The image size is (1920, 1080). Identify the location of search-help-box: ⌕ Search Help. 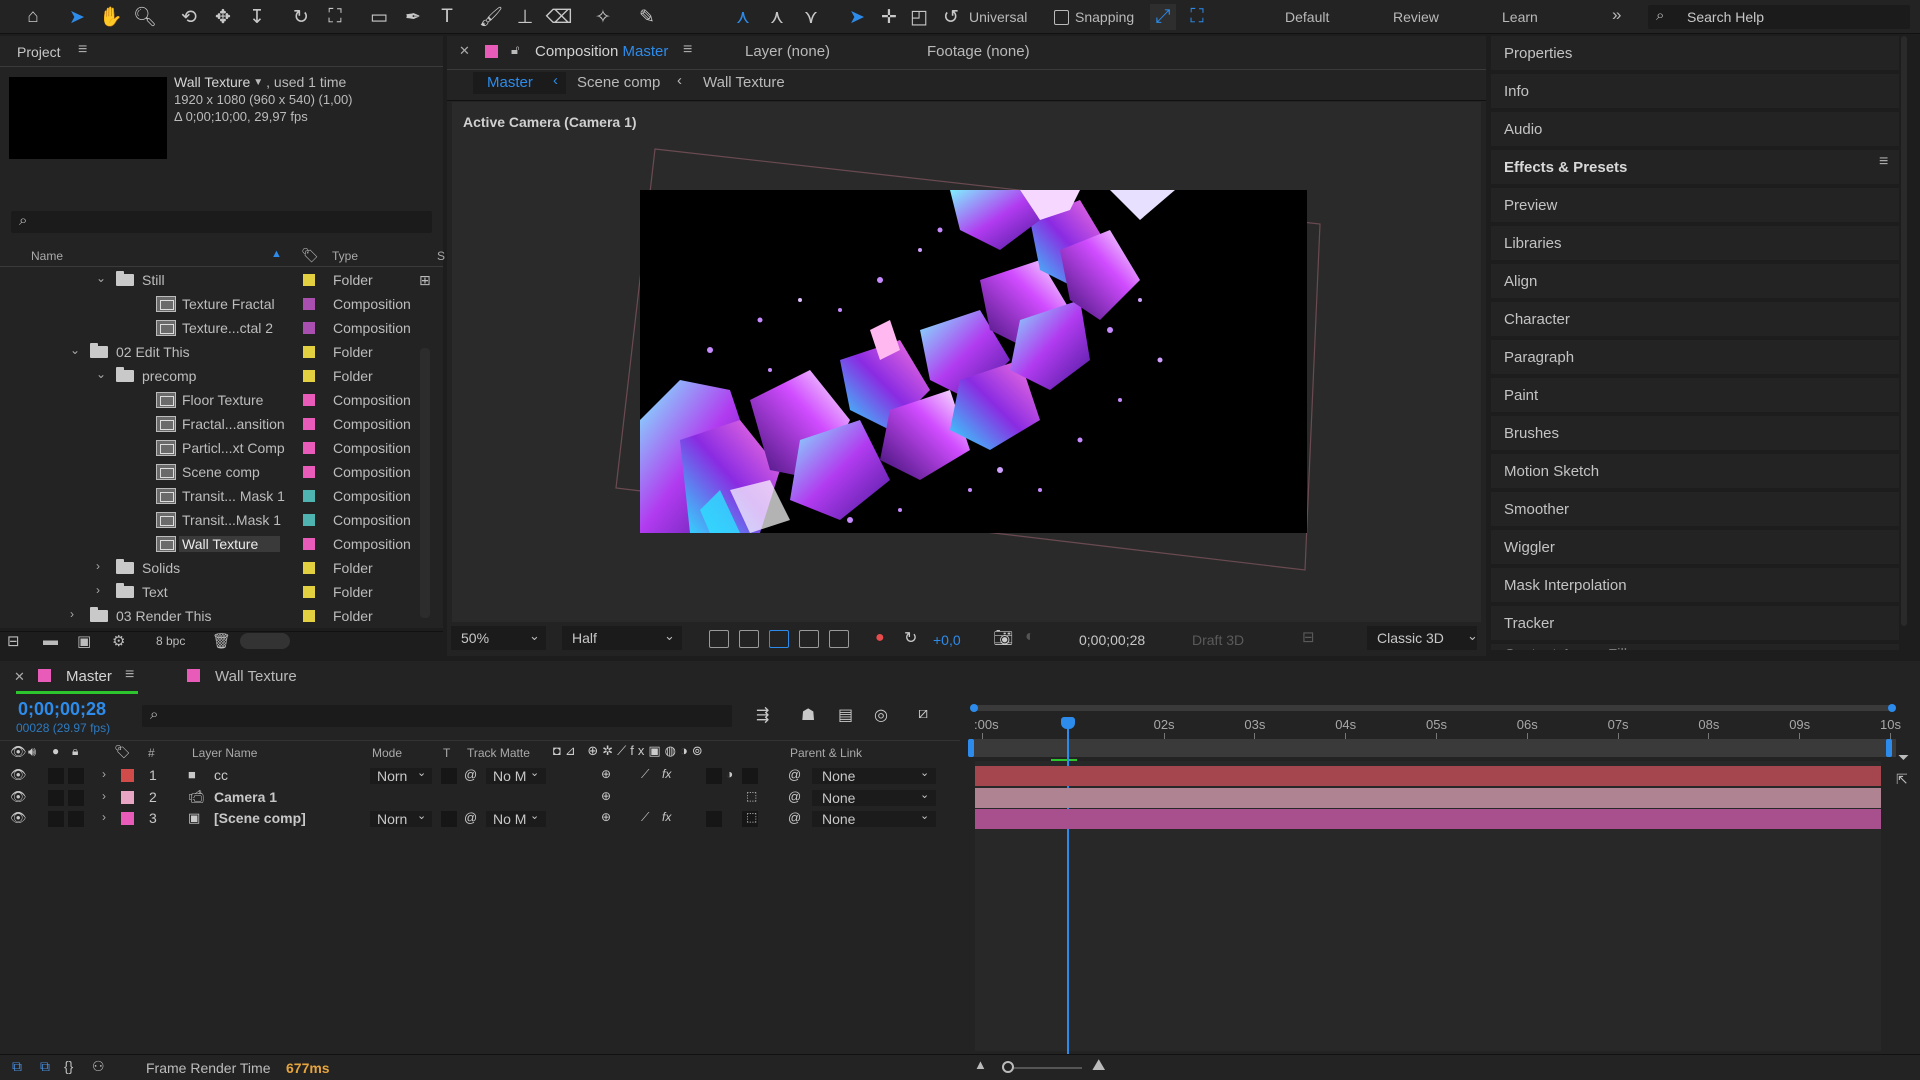
(1779, 17).